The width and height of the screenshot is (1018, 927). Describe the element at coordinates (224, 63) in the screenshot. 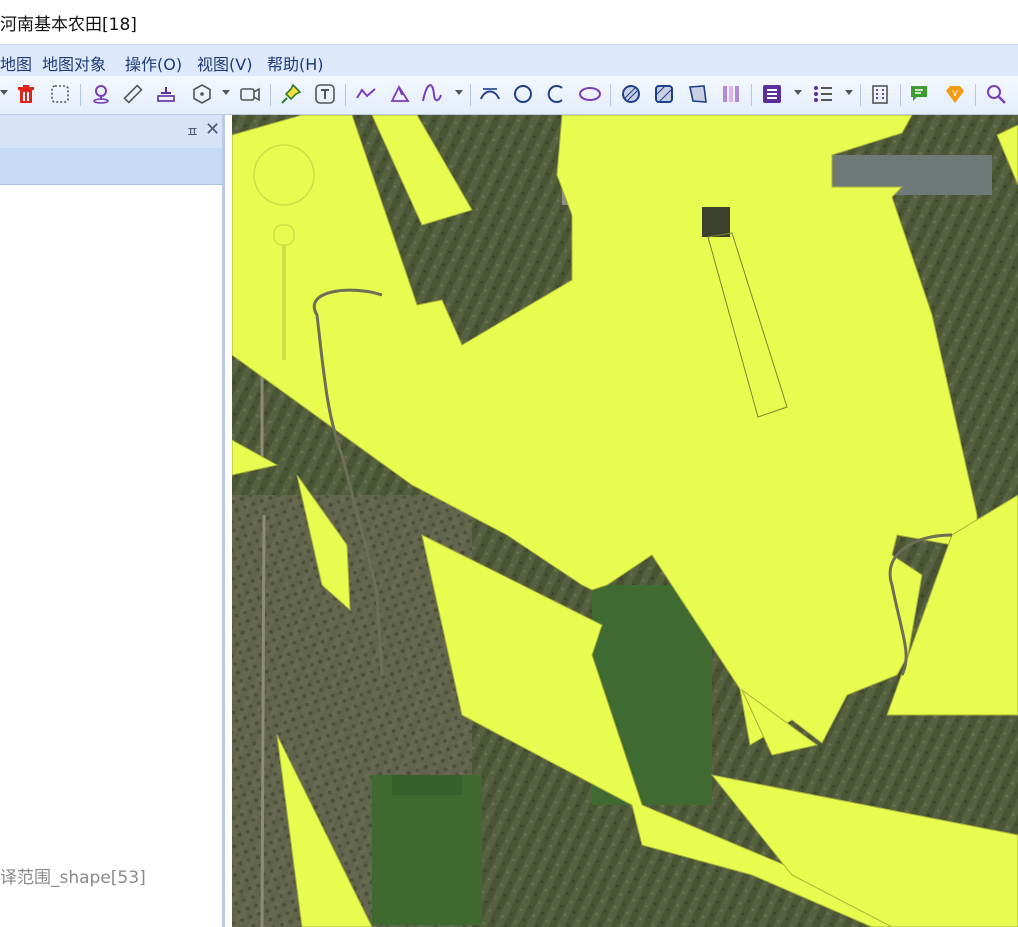

I see `menu-view: 视图(V)` at that location.